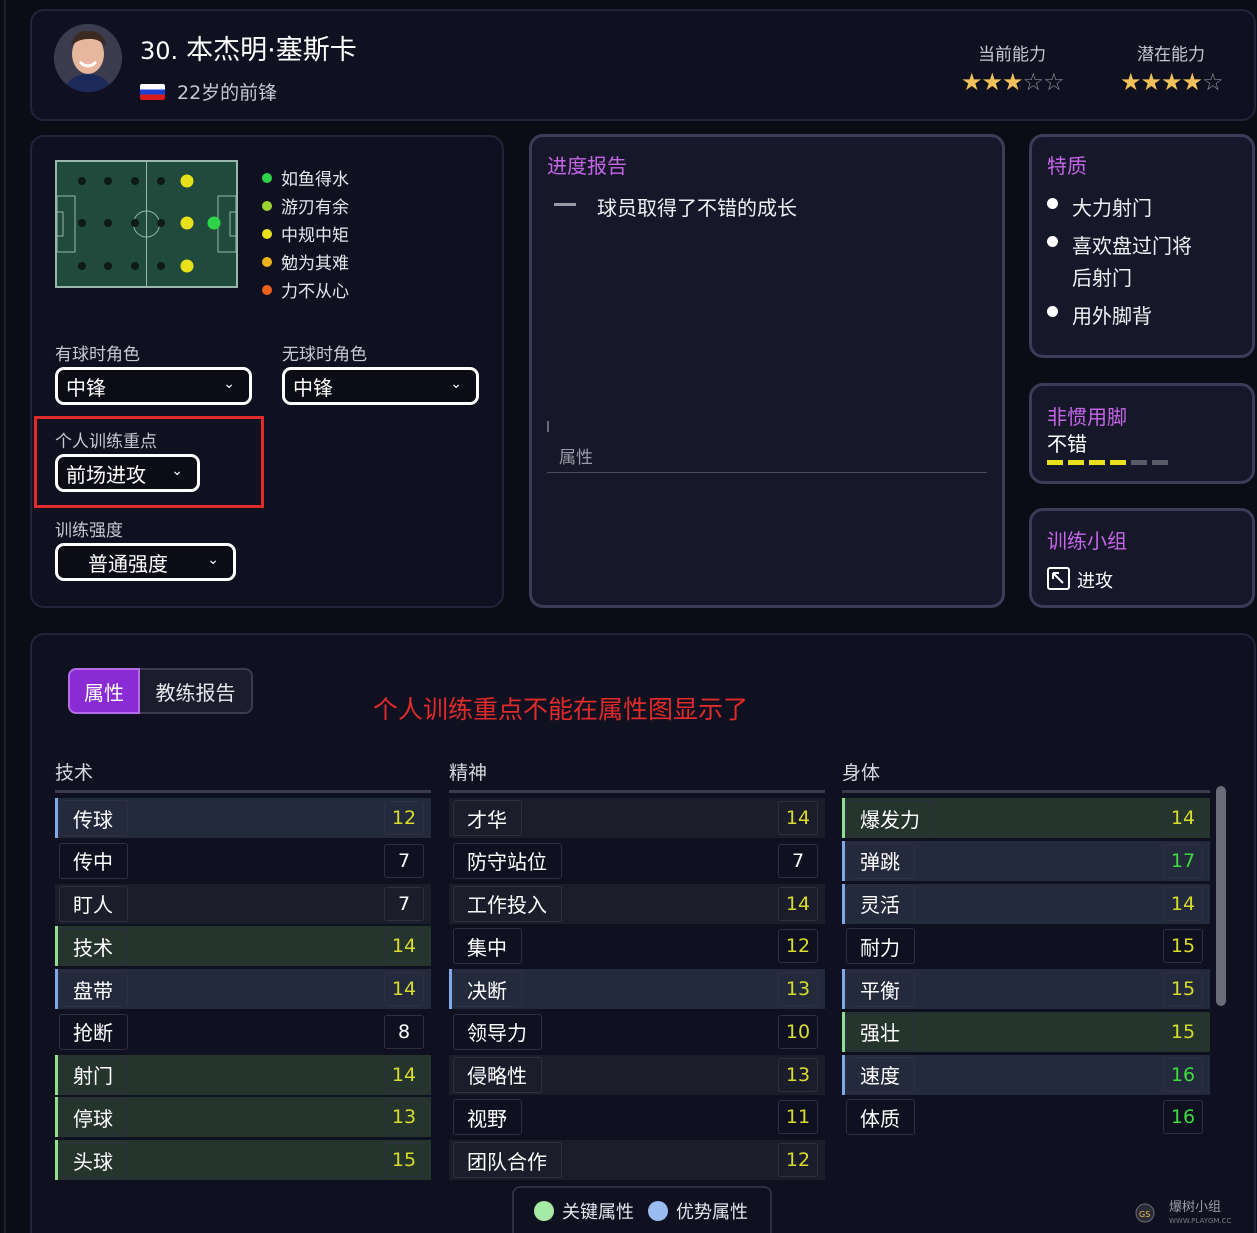 Image resolution: width=1257 pixels, height=1233 pixels. I want to click on attribute-row: 才华 14, so click(637, 818).